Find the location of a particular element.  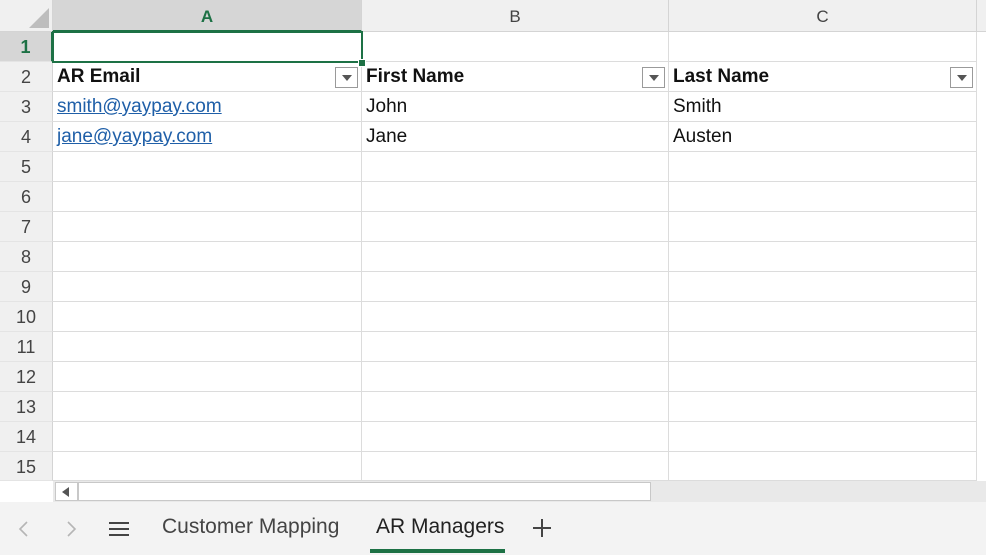

tab-customer-mapping: Customer Mapping is located at coordinates (250, 527).